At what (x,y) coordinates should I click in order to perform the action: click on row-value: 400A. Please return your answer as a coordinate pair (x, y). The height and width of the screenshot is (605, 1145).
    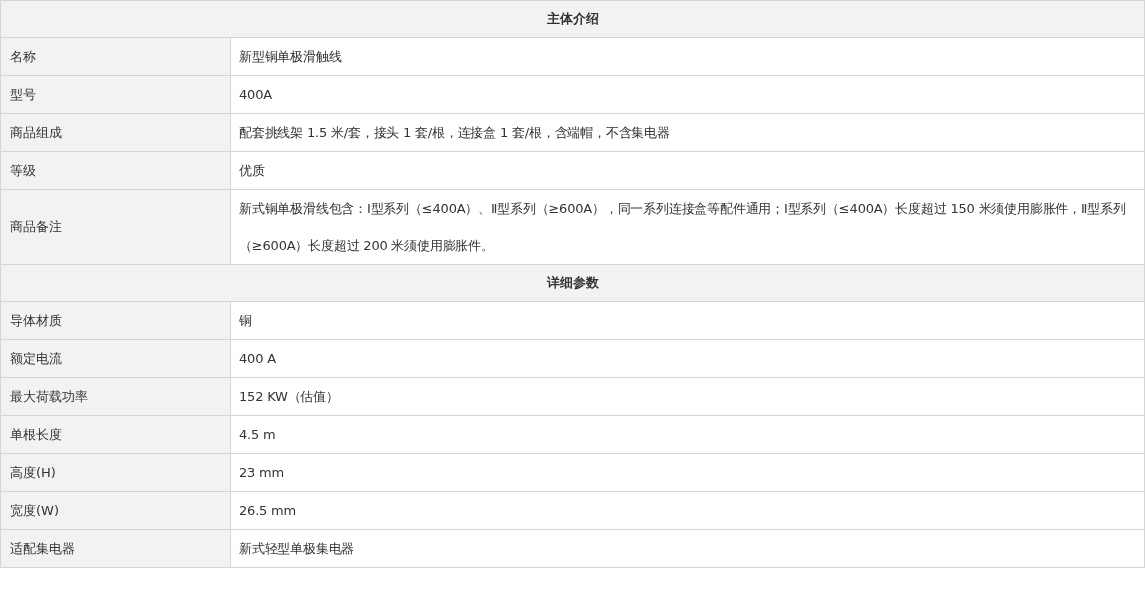
    Looking at the image, I should click on (687, 94).